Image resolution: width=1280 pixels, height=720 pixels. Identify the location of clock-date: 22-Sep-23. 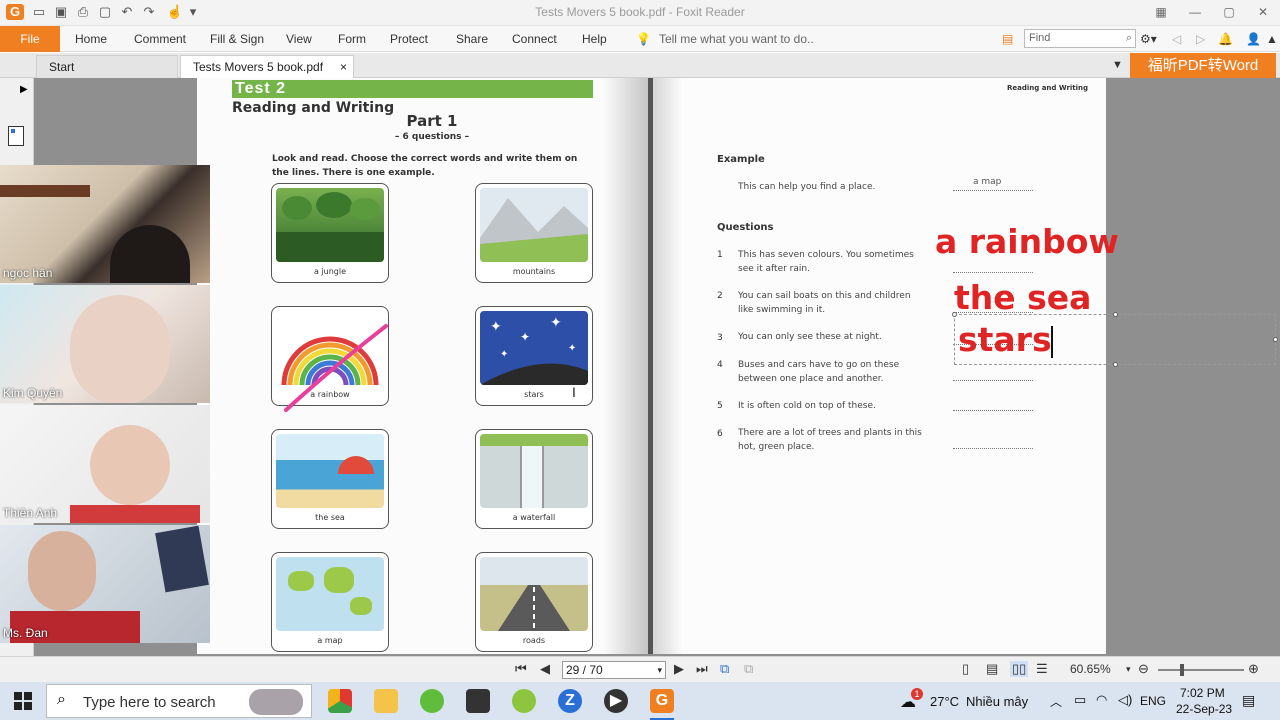
(1204, 709).